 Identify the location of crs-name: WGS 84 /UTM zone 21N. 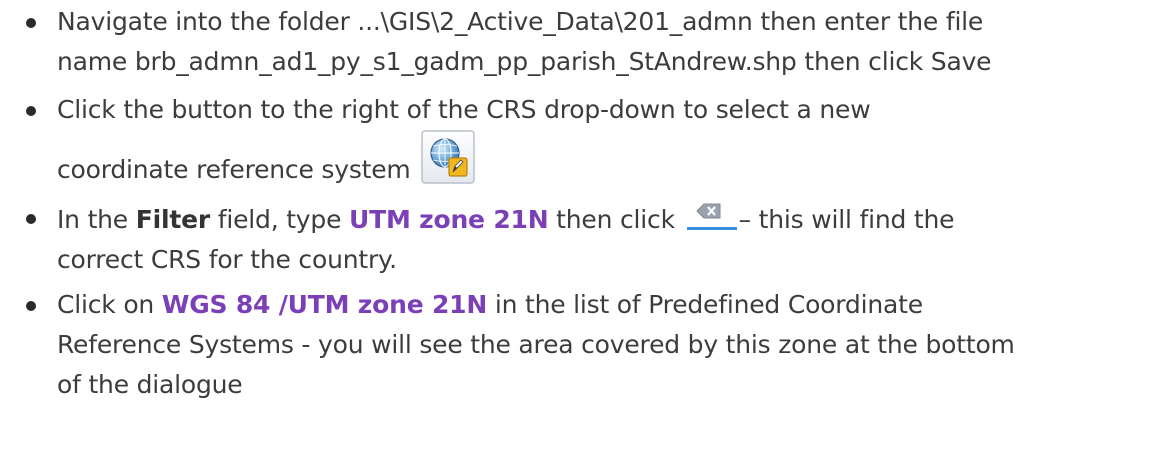
(324, 304).